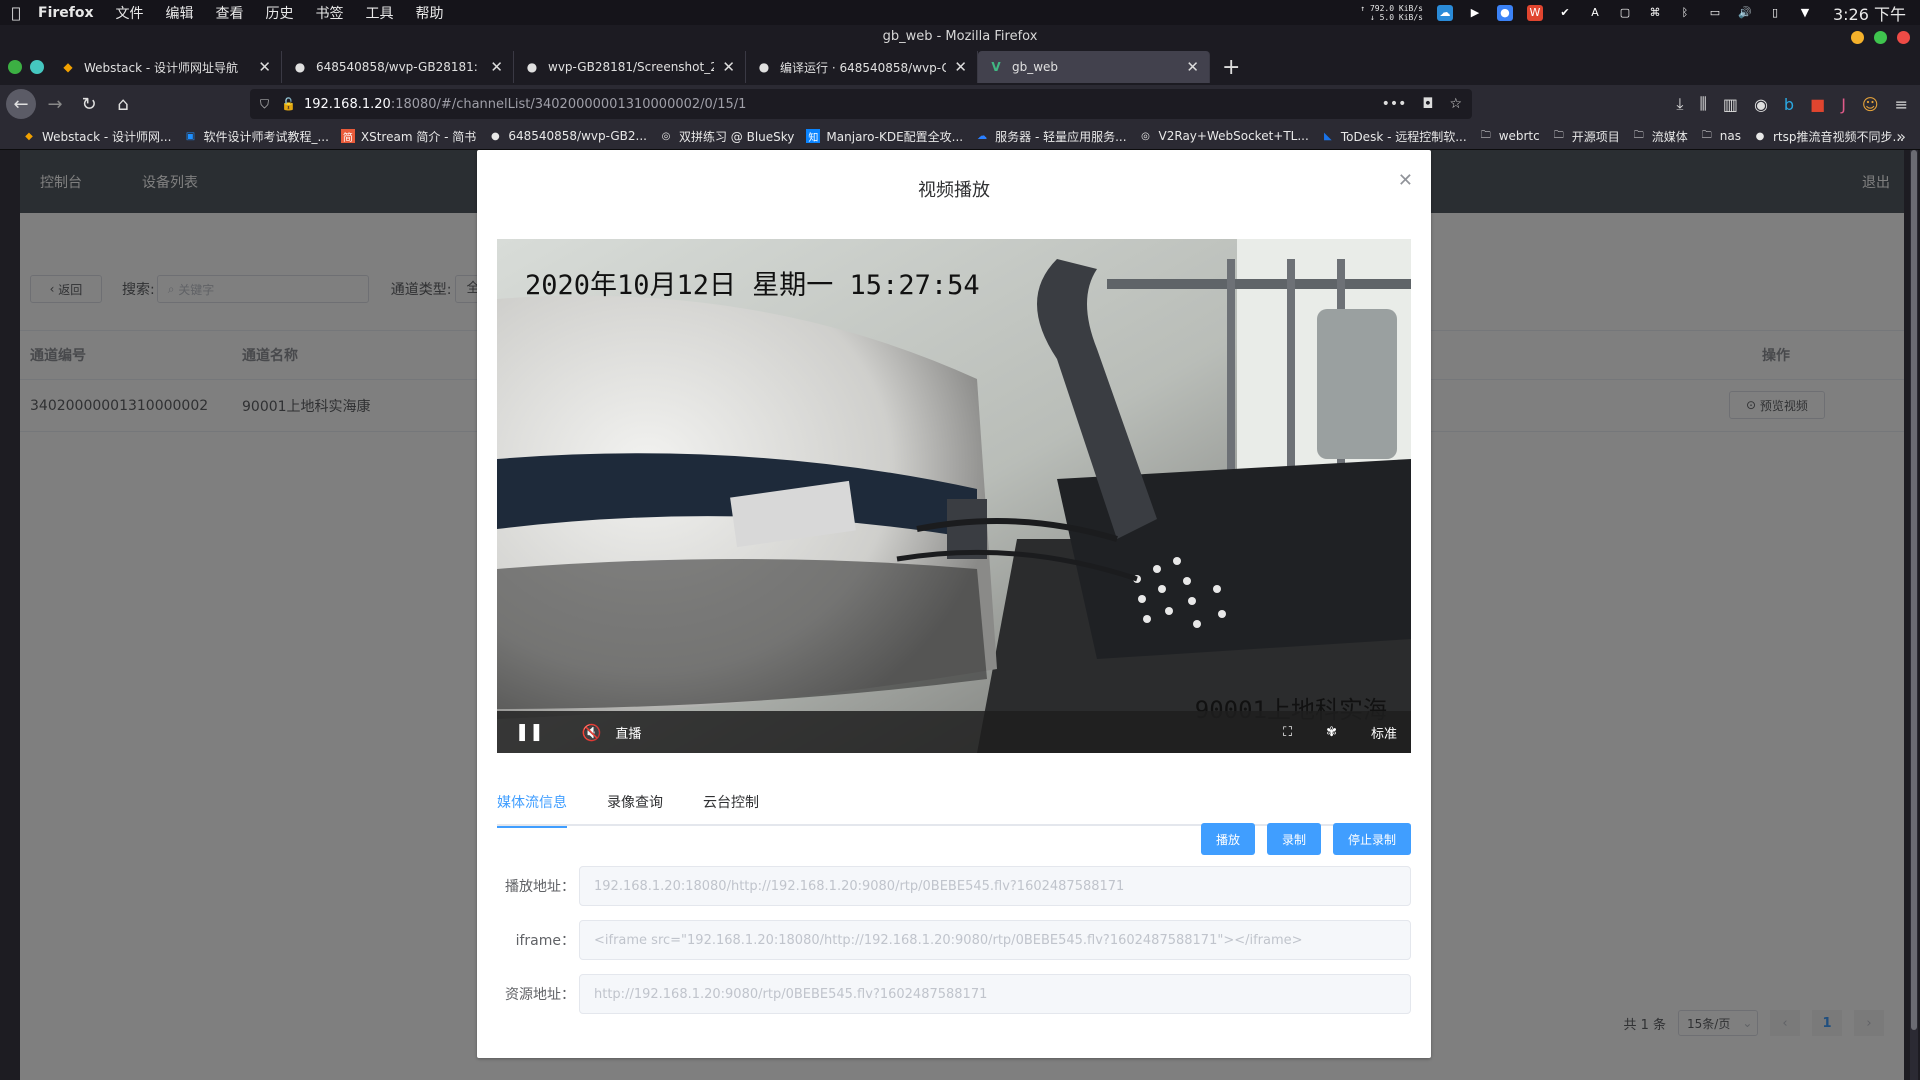  What do you see at coordinates (37, 67) in the screenshot?
I see `extension-icon` at bounding box center [37, 67].